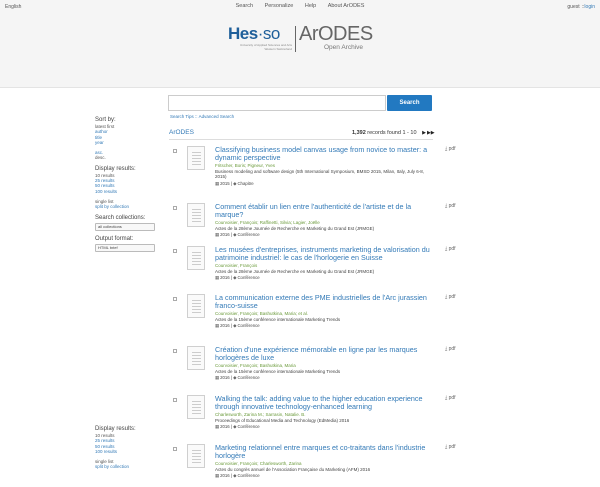 The image size is (600, 487). What do you see at coordinates (310, 6) in the screenshot?
I see `nav-help: Help` at bounding box center [310, 6].